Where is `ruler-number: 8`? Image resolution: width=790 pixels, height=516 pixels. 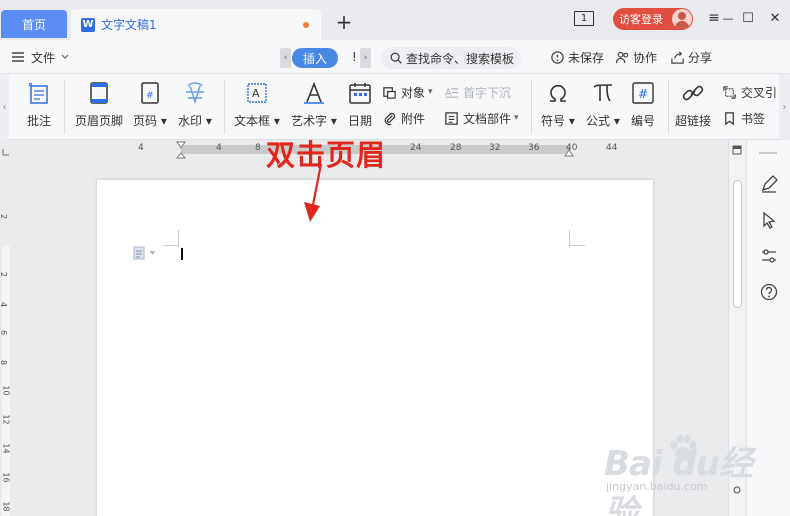
ruler-number: 8 is located at coordinates (258, 148).